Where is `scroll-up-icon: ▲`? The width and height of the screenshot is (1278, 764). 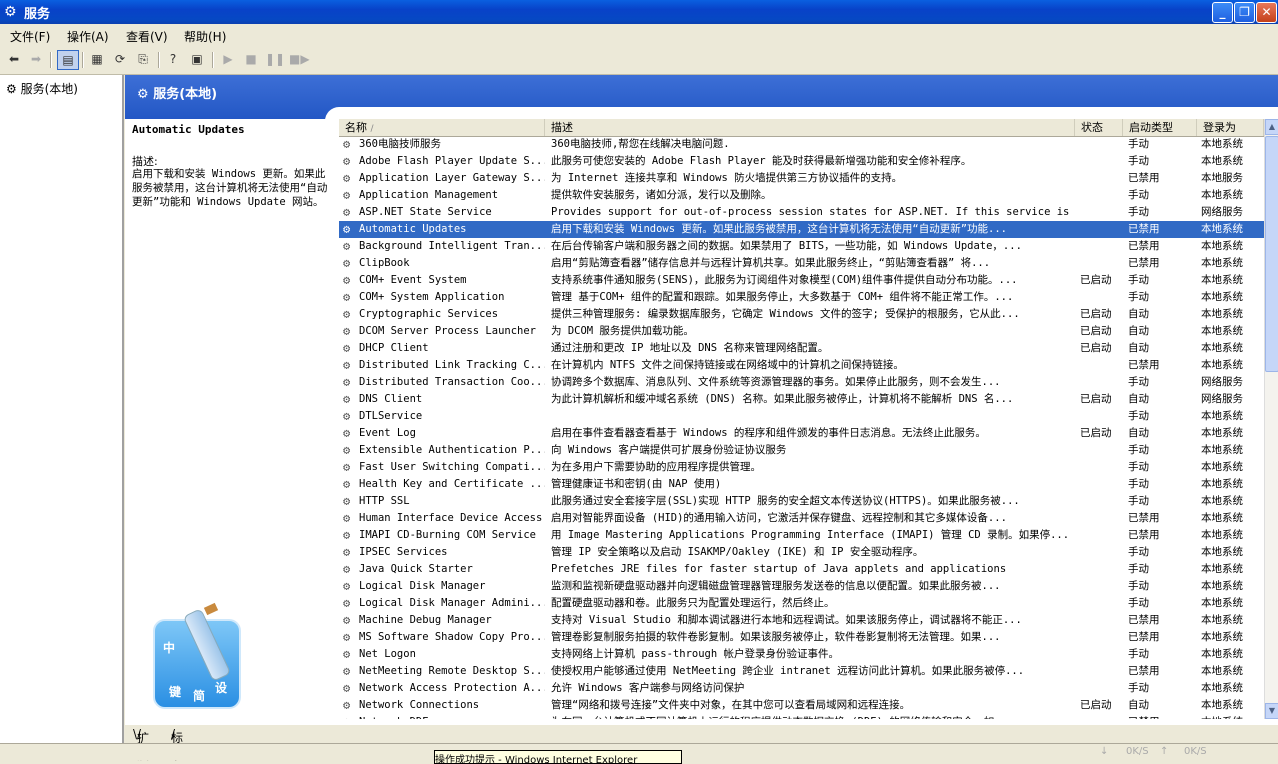 scroll-up-icon: ▲ is located at coordinates (1271, 127).